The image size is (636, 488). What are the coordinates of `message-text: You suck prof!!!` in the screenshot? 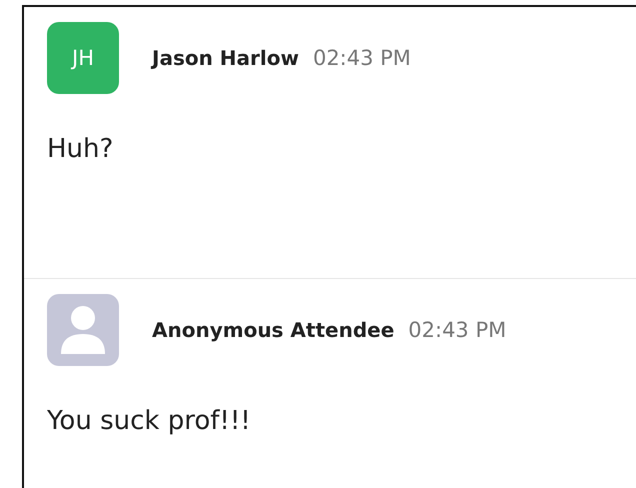 It's located at (149, 421).